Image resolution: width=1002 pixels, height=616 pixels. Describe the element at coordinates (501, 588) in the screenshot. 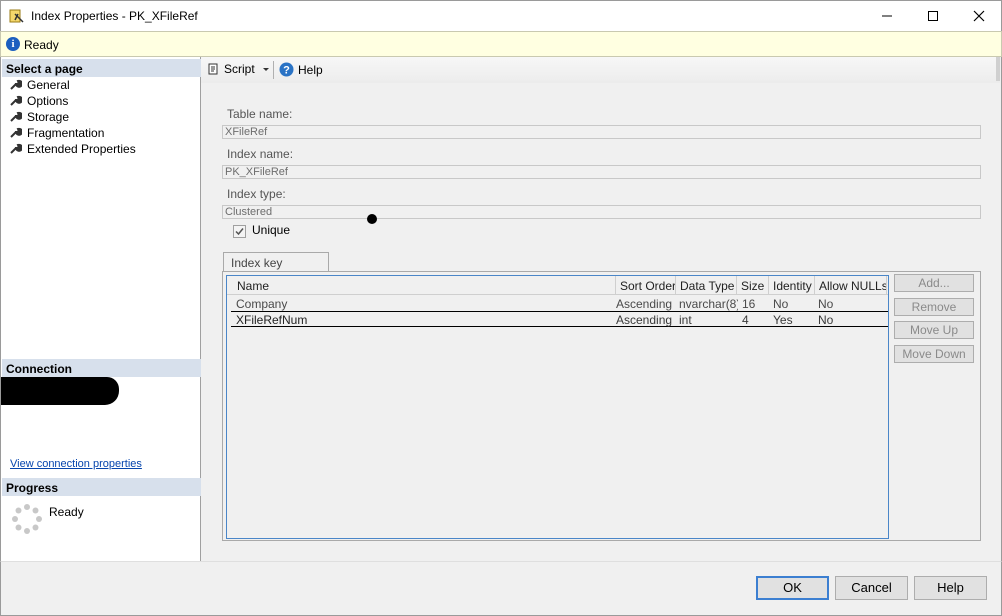

I see `dialog-button-bar: OK Cancel Help` at that location.